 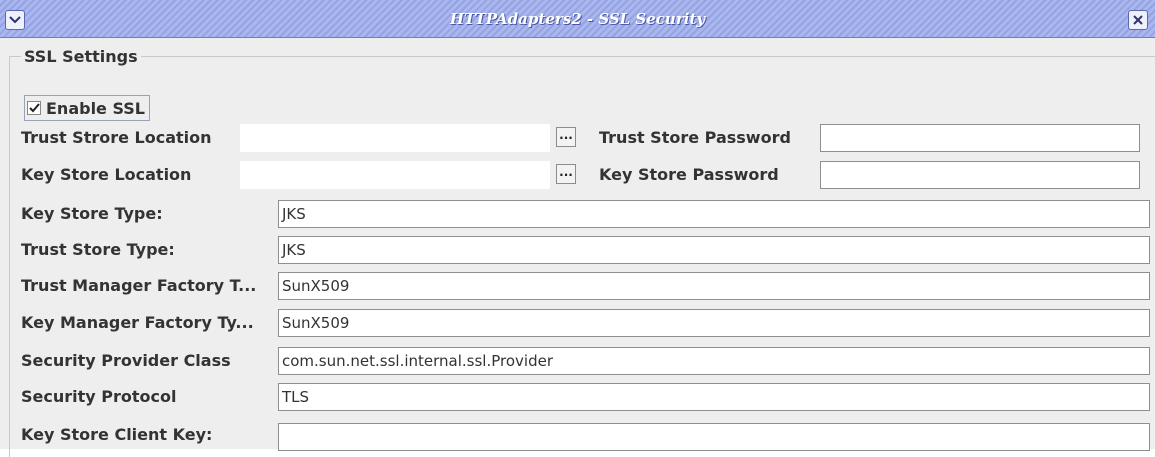 I want to click on trust-manager-factory-type-field: SunX509, so click(x=714, y=286).